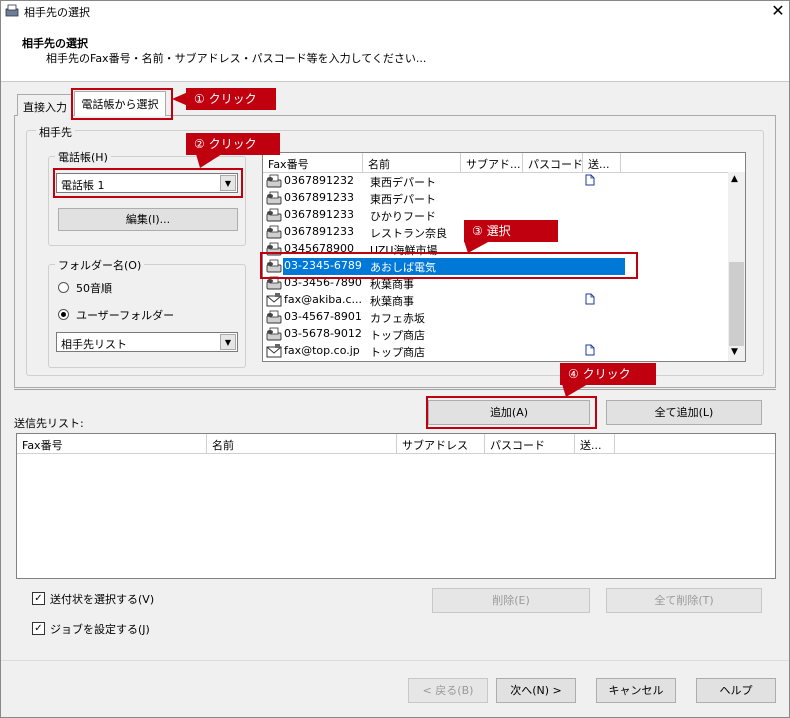 This screenshot has width=790, height=718. What do you see at coordinates (496, 300) in the screenshot?
I see `list-item: fax@akiba.c... 秋葉商事` at bounding box center [496, 300].